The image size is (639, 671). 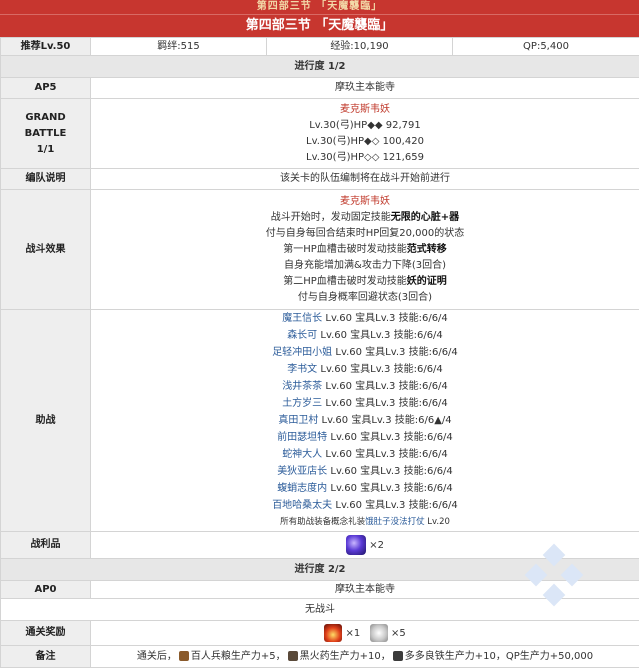 What do you see at coordinates (302, 318) in the screenshot?
I see `servant-link: 魔王信长` at bounding box center [302, 318].